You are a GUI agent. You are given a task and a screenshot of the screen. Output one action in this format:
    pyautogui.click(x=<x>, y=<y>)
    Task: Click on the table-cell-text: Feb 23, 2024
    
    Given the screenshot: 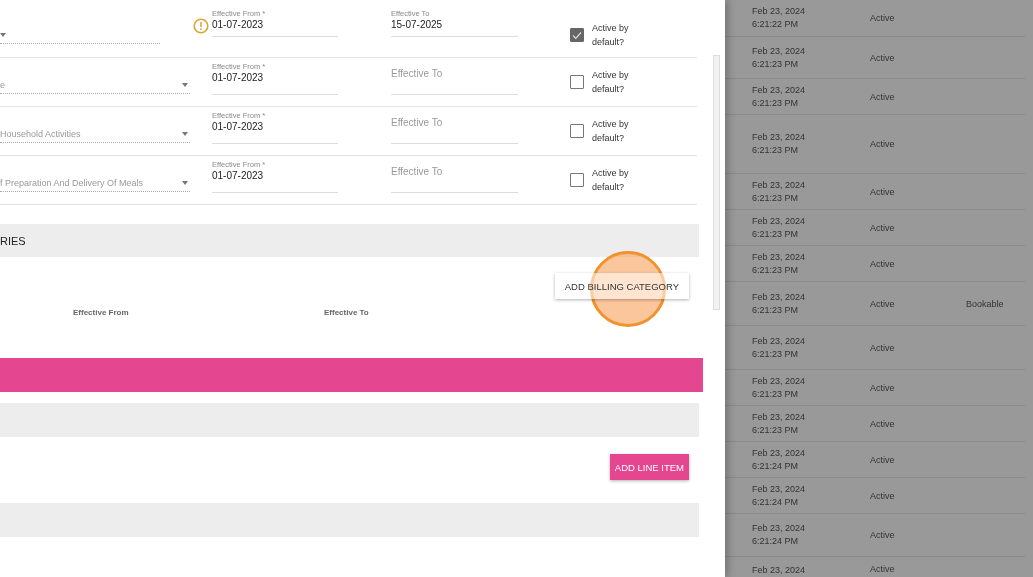 What is the action you would take?
    pyautogui.click(x=779, y=570)
    